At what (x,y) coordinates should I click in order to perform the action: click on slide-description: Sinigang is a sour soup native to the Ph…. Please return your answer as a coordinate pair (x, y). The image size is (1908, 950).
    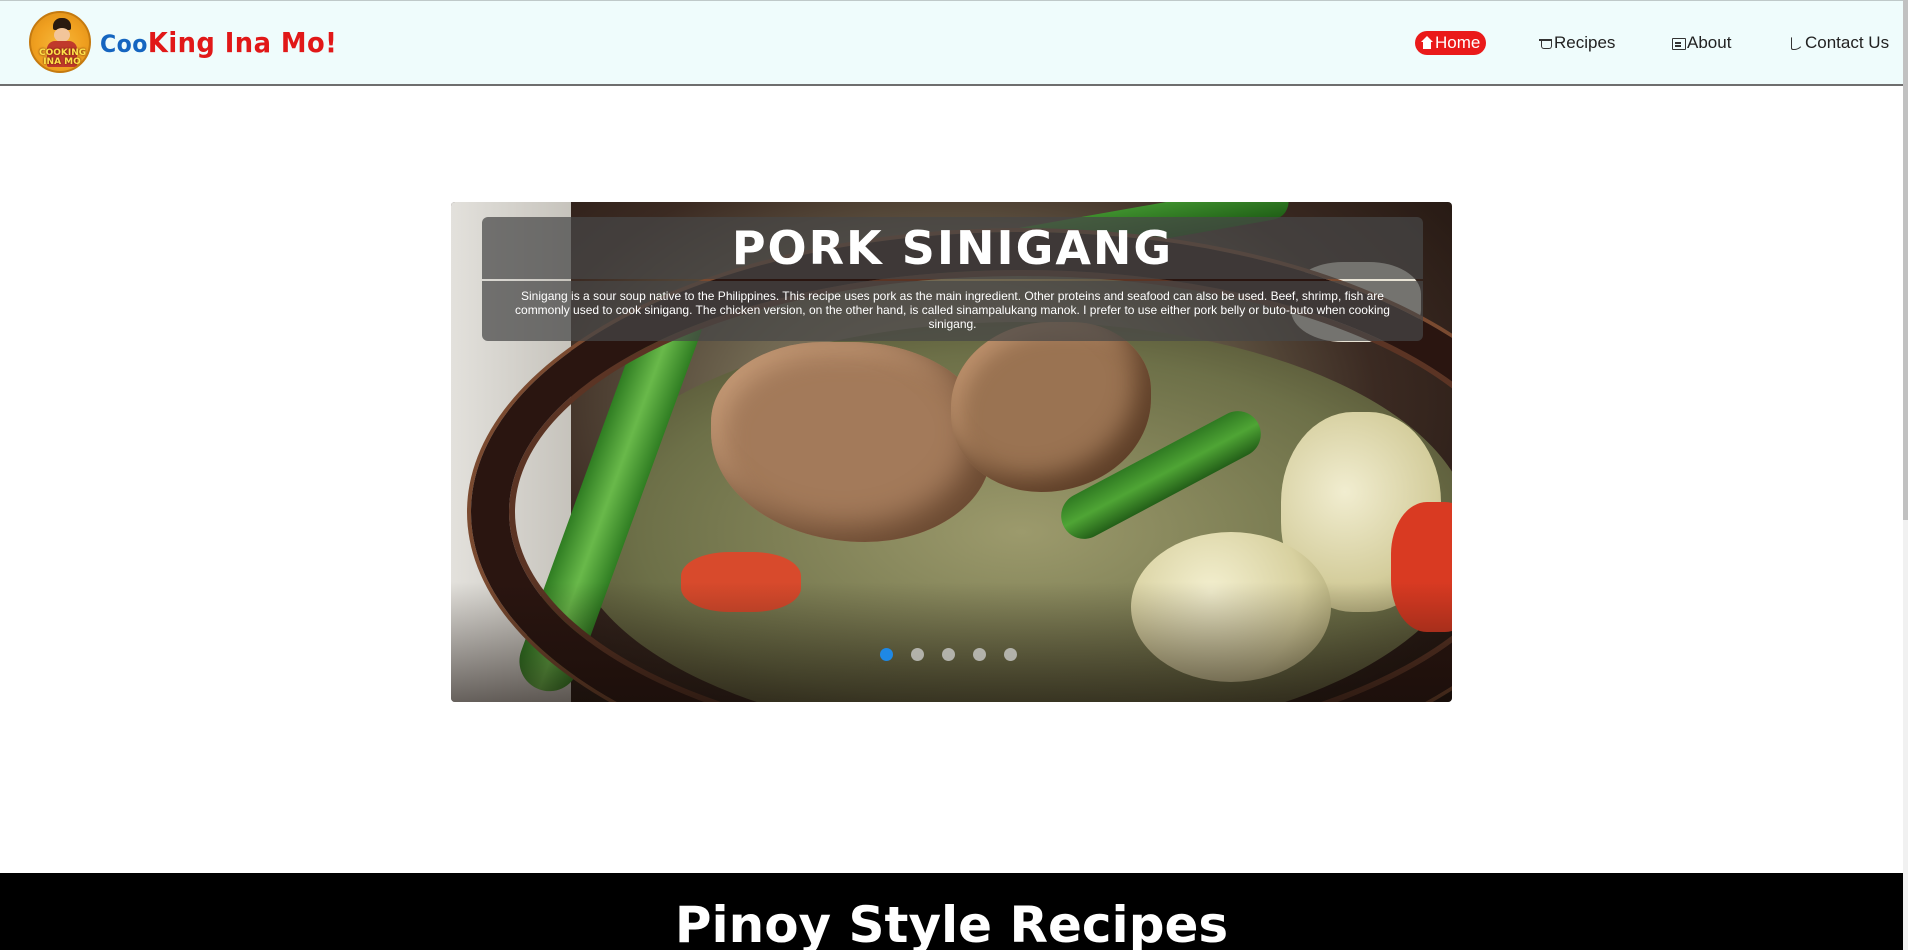
    Looking at the image, I should click on (952, 311).